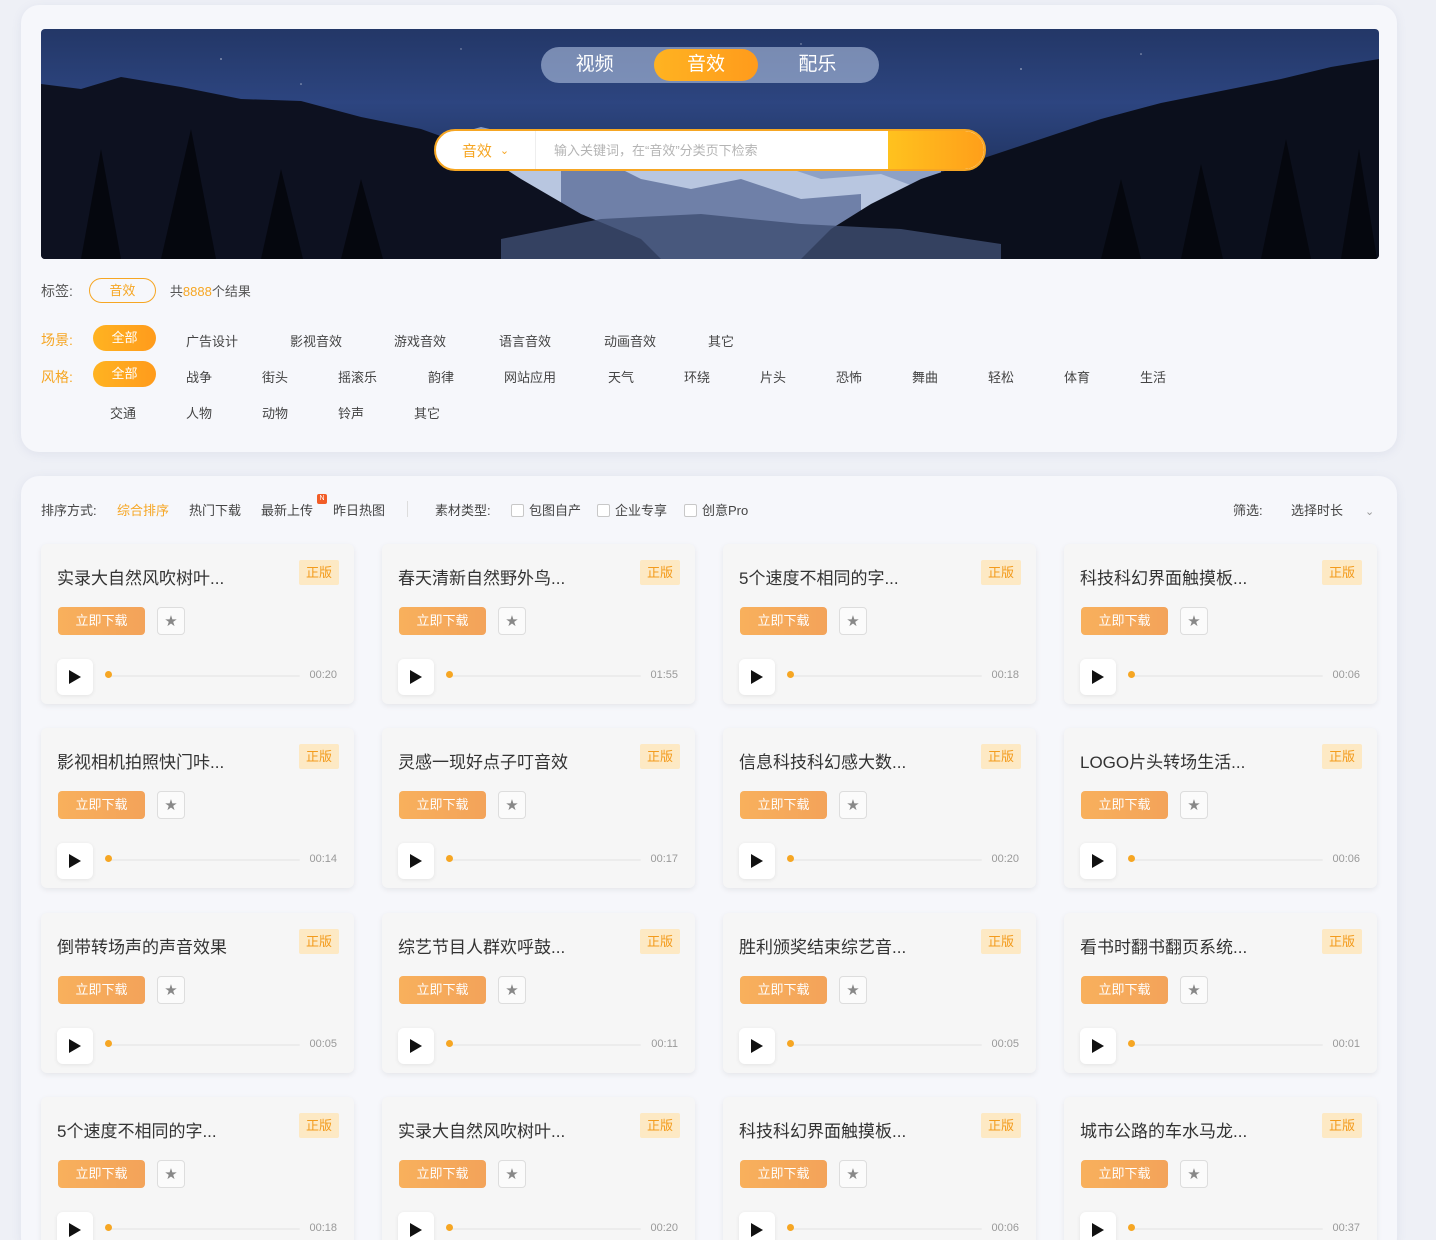 This screenshot has height=1240, width=1436. Describe the element at coordinates (1077, 376) in the screenshot. I see `style-option: 体育` at that location.